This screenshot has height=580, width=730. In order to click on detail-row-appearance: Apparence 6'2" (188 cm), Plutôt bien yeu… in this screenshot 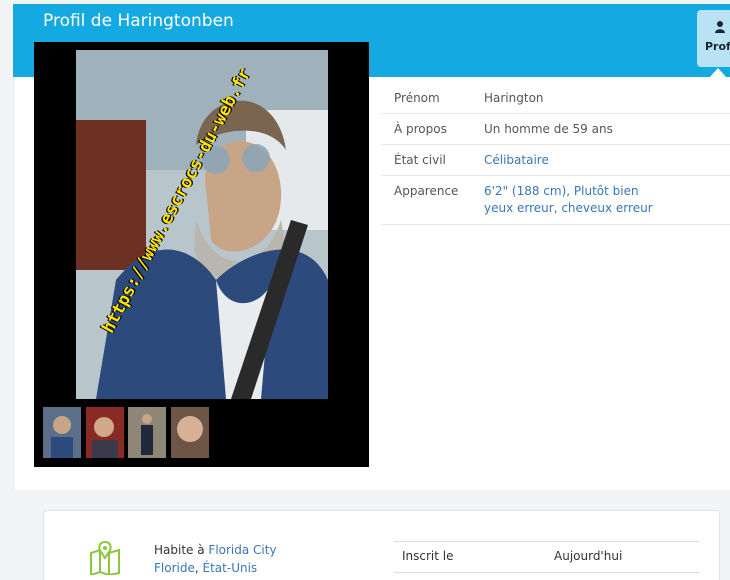, I will do `click(555, 200)`.